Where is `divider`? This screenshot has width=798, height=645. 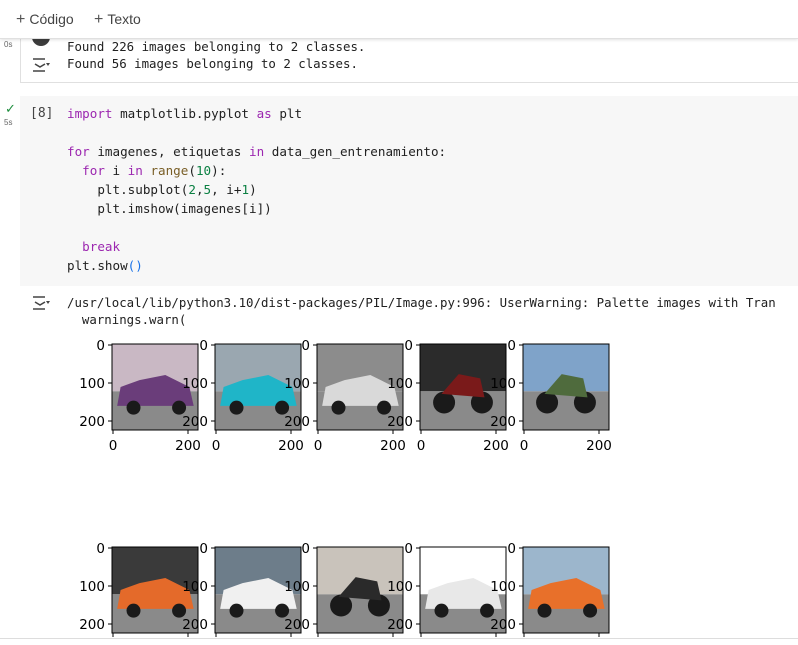
divider is located at coordinates (399, 638).